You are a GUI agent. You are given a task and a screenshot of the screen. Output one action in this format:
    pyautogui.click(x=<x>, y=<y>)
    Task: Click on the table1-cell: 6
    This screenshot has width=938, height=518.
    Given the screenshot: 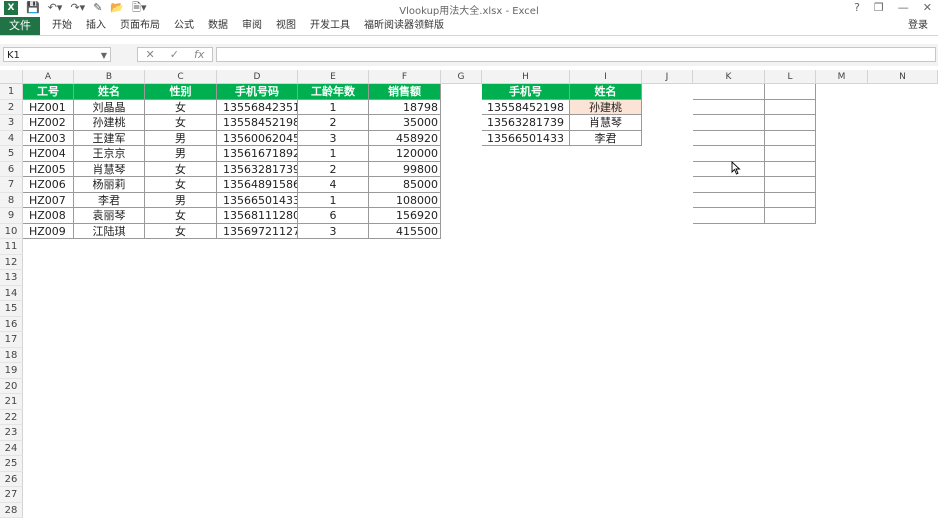 What is the action you would take?
    pyautogui.click(x=333, y=216)
    